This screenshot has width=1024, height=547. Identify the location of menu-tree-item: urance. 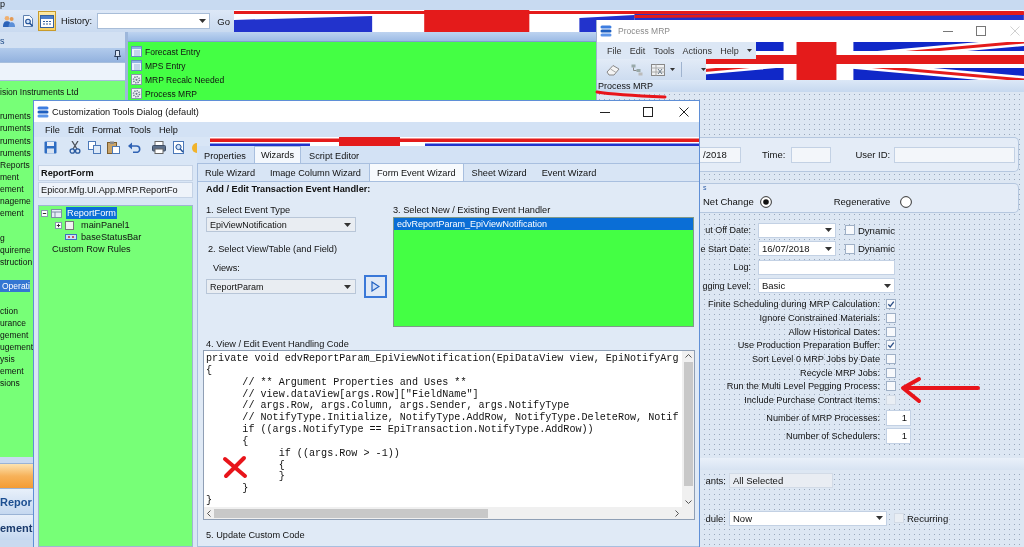
(13, 322).